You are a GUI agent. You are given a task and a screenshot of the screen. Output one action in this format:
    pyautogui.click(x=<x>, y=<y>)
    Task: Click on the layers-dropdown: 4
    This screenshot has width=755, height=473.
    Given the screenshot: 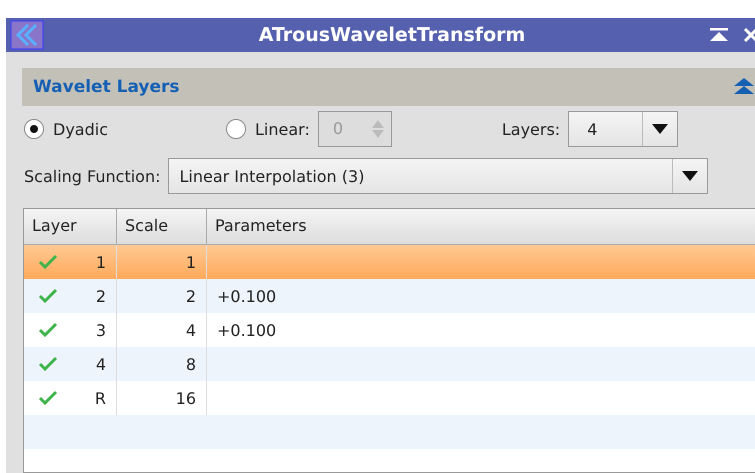 What is the action you would take?
    pyautogui.click(x=623, y=129)
    